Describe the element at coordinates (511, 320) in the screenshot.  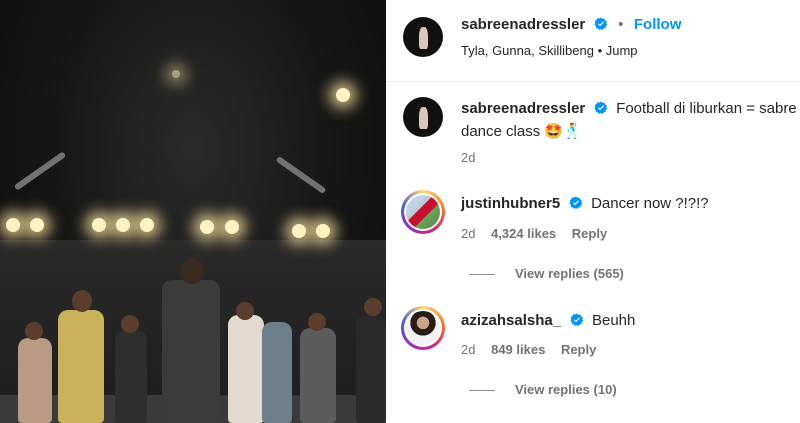
I see `comment-username: azizahsalsha_` at that location.